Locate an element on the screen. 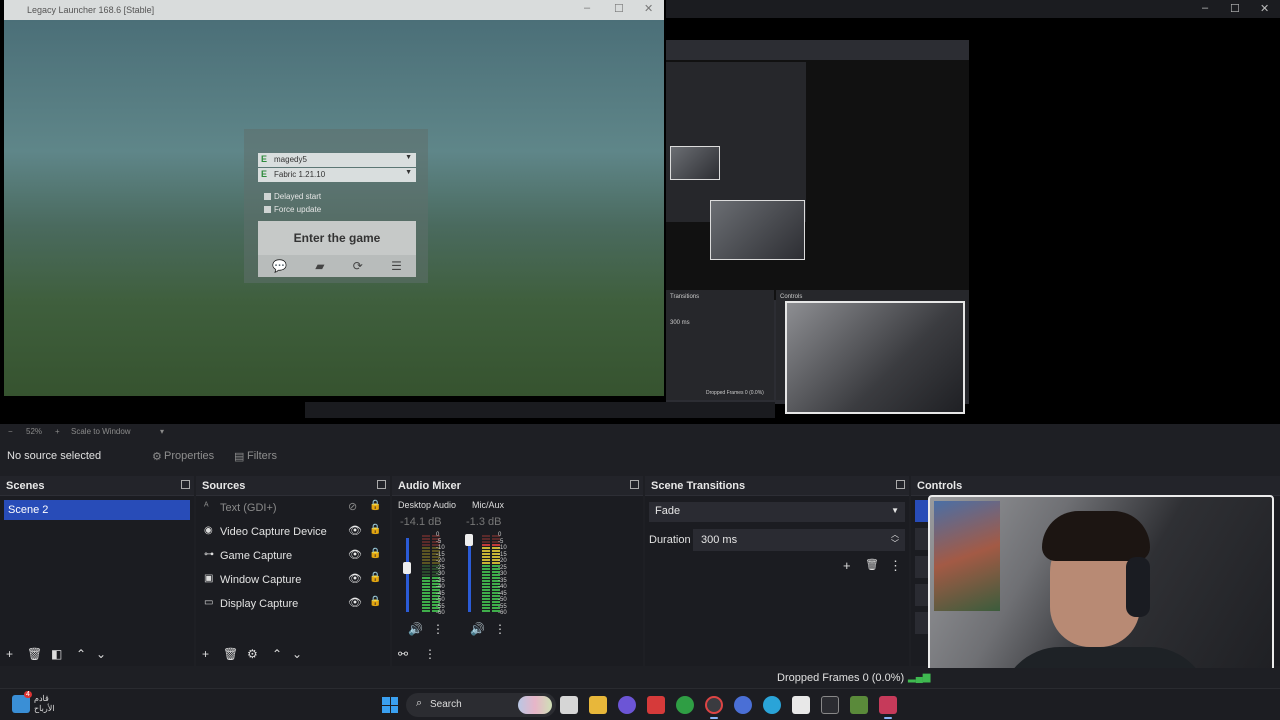 This screenshot has width=1280, height=720. filters-button: Filters is located at coordinates (262, 456).